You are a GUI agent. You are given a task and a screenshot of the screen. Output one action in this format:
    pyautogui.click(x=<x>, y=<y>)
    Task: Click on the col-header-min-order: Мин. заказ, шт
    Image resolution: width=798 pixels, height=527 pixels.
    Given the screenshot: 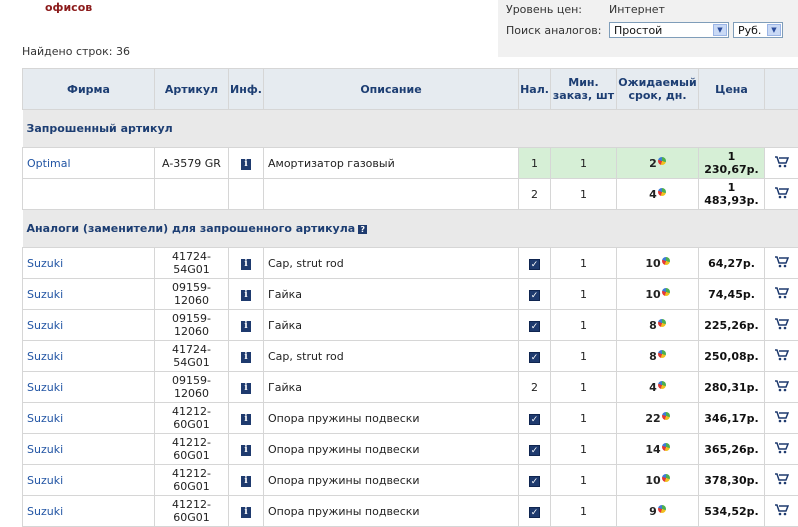 What is the action you would take?
    pyautogui.click(x=584, y=89)
    